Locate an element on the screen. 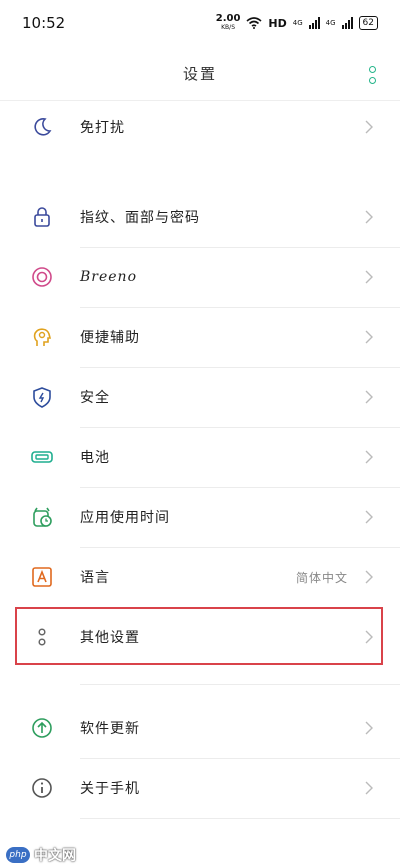 This screenshot has width=400, height=867. settings-item-label: 应用使用时间 is located at coordinates (125, 518).